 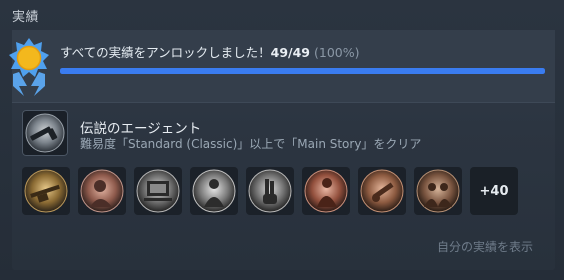 What do you see at coordinates (438, 191) in the screenshot?
I see `bronze-group-icon` at bounding box center [438, 191].